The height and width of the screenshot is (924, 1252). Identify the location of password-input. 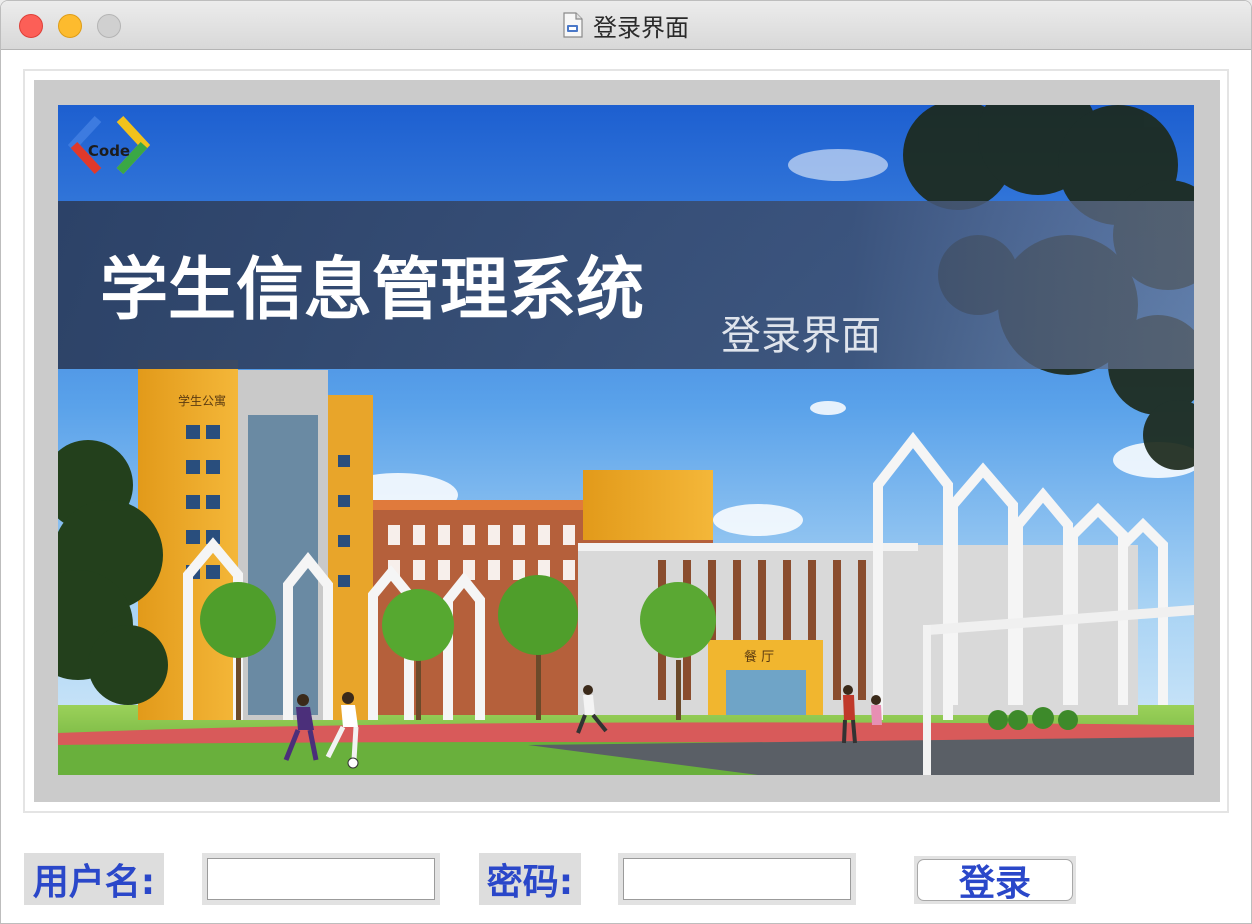
(737, 879).